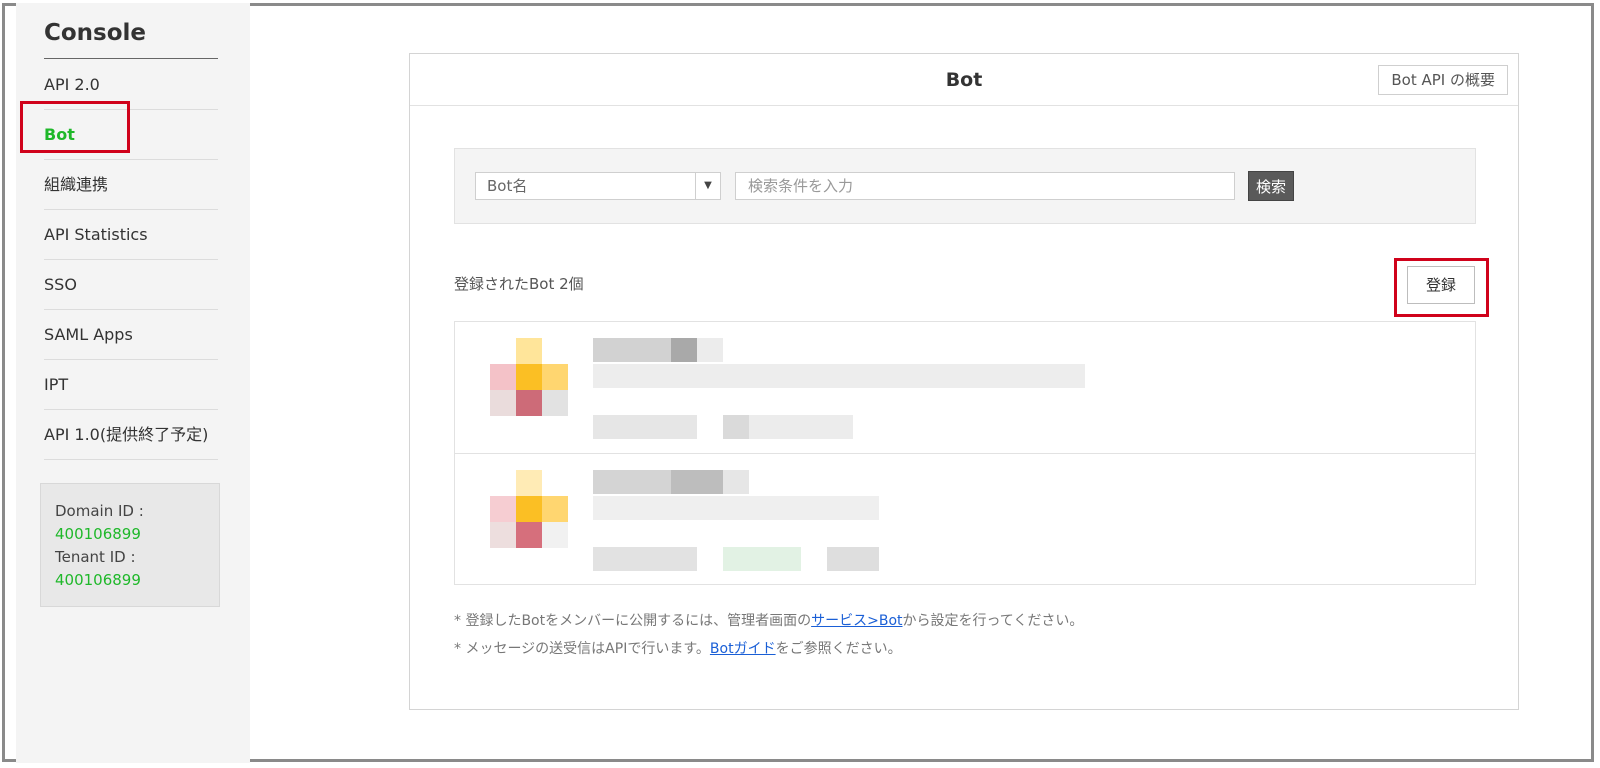 This screenshot has height=768, width=1600. Describe the element at coordinates (993, 621) in the screenshot. I see `note-1-suffix: から設定を行ってください。` at that location.